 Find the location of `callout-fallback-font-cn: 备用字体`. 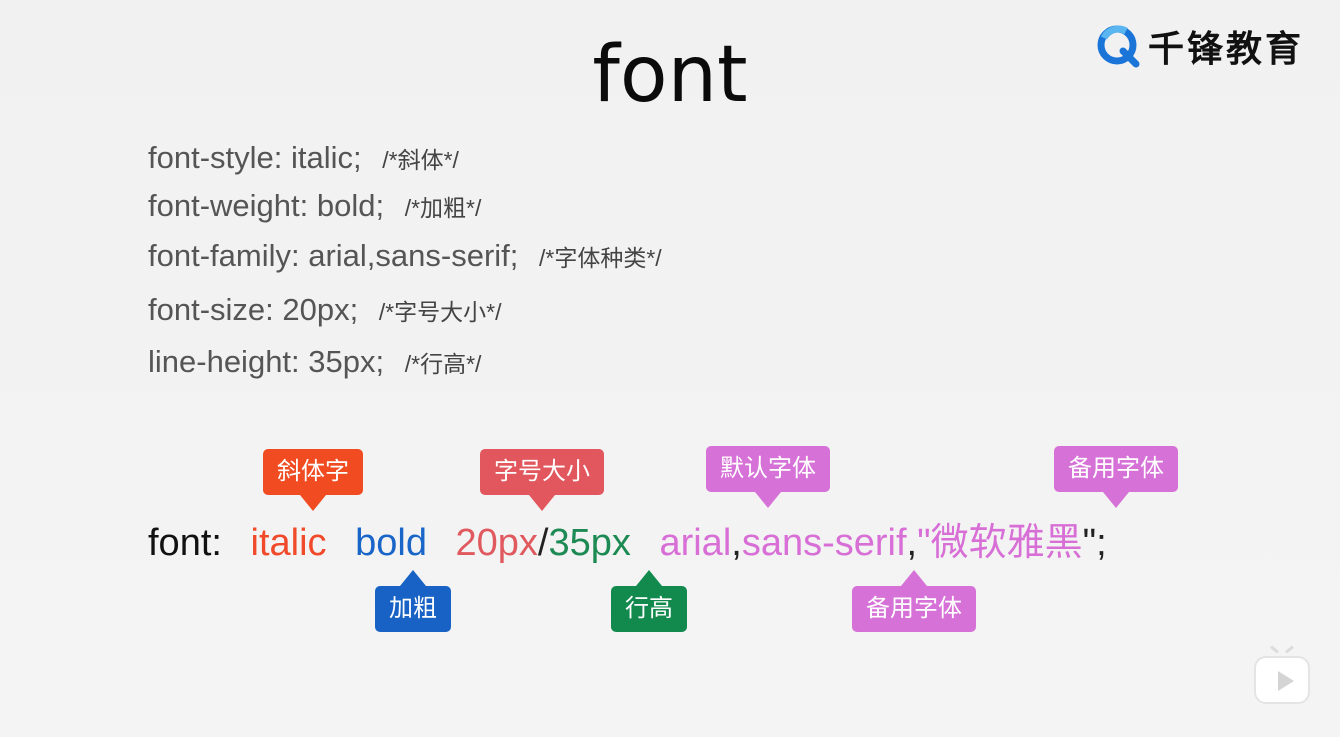

callout-fallback-font-cn: 备用字体 is located at coordinates (1116, 477).